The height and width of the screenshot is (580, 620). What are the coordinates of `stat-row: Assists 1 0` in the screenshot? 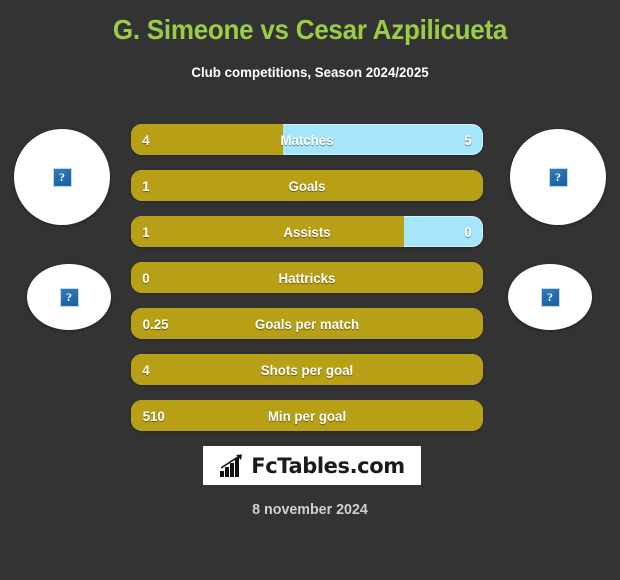 It's located at (307, 231).